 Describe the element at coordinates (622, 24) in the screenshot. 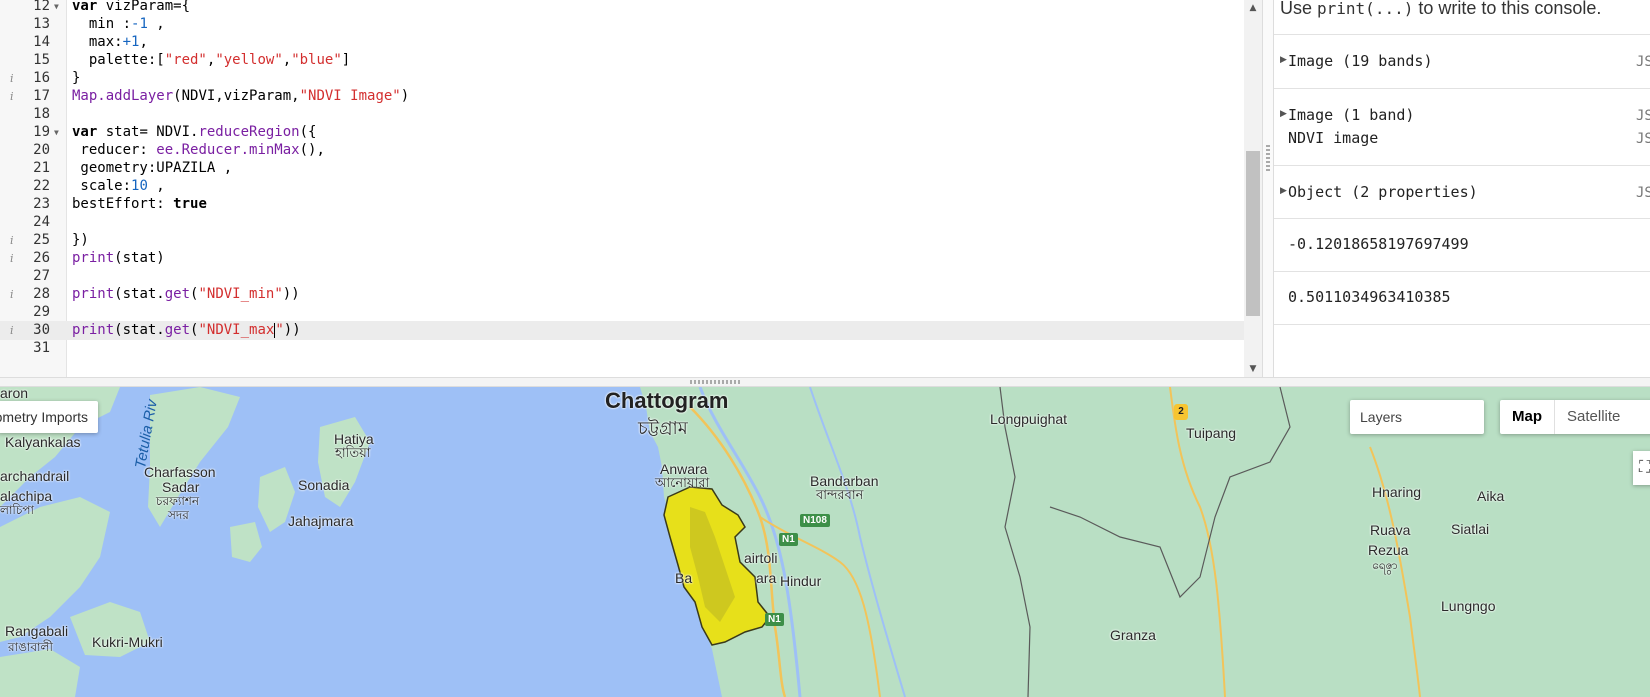

I see `code-line: 13 min :-1 ,` at that location.